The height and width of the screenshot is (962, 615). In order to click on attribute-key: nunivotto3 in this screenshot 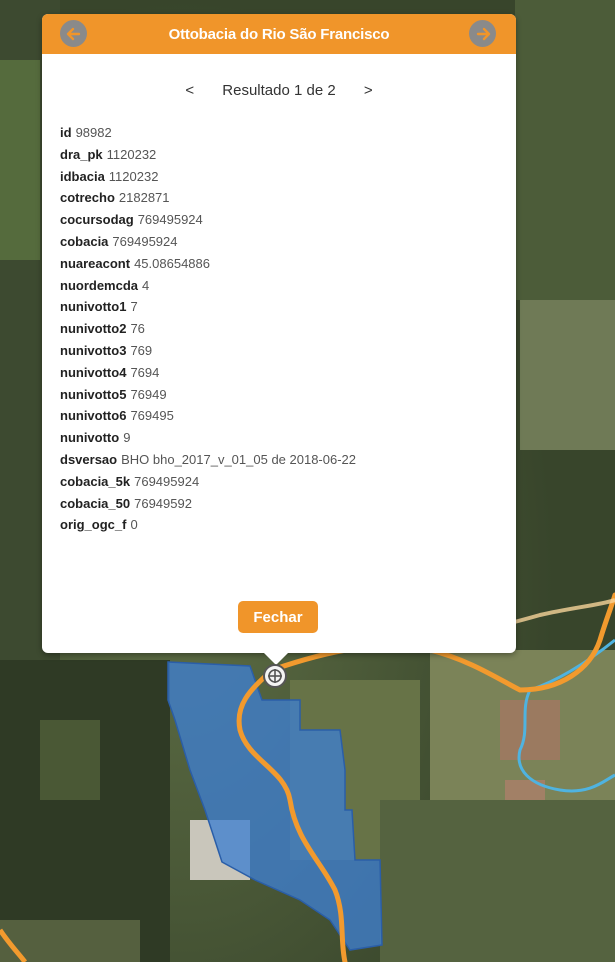, I will do `click(93, 350)`.